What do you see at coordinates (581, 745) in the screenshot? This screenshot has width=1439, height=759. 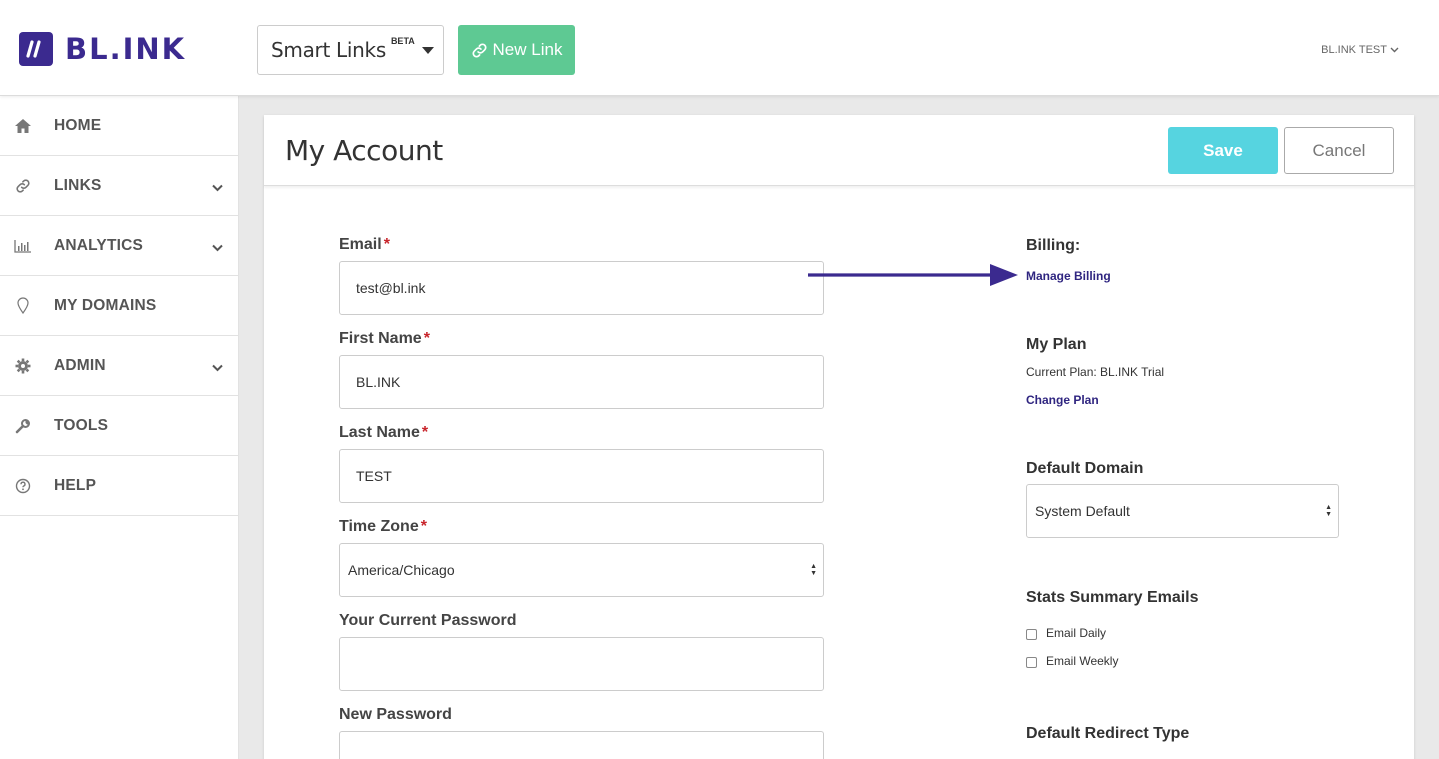 I see `new-password-field` at bounding box center [581, 745].